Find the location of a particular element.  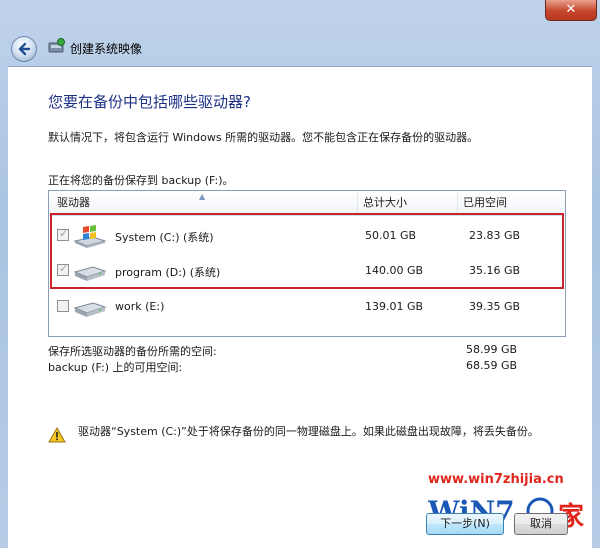

drive-name: work (E:) is located at coordinates (140, 306).